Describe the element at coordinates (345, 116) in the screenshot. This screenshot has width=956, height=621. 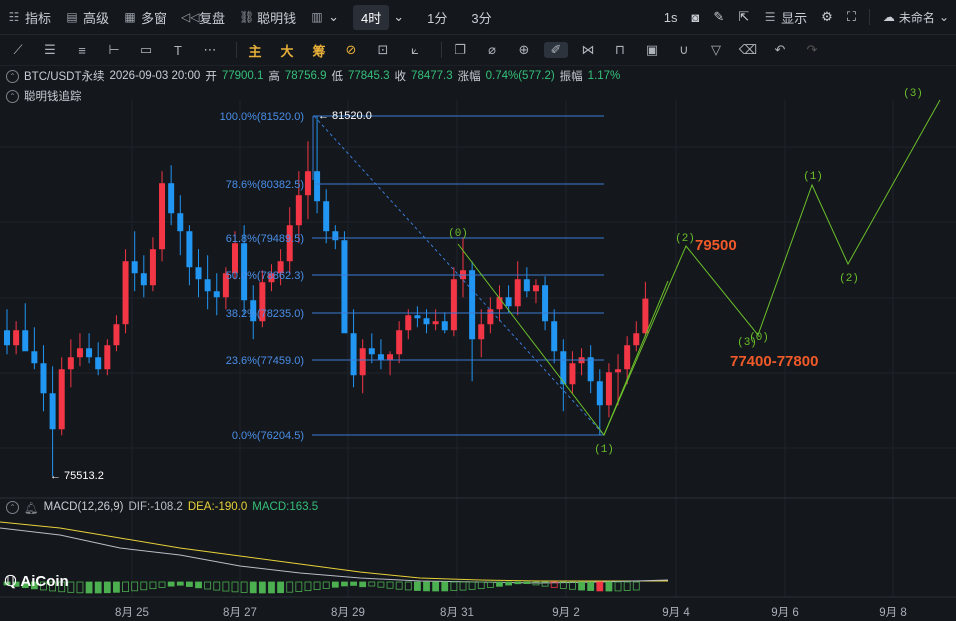
I see `high-marker: ← 81520.0` at that location.